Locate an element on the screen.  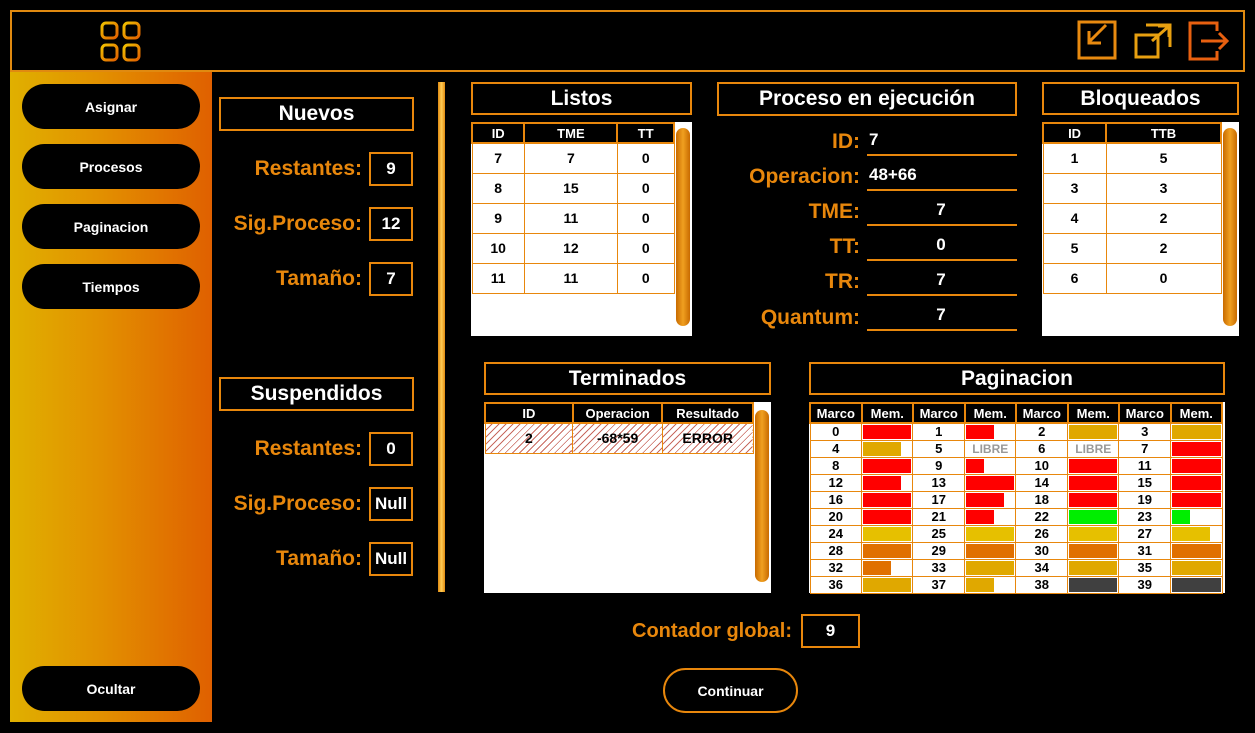
table-row: 24 25 26 27 is located at coordinates (1016, 533).